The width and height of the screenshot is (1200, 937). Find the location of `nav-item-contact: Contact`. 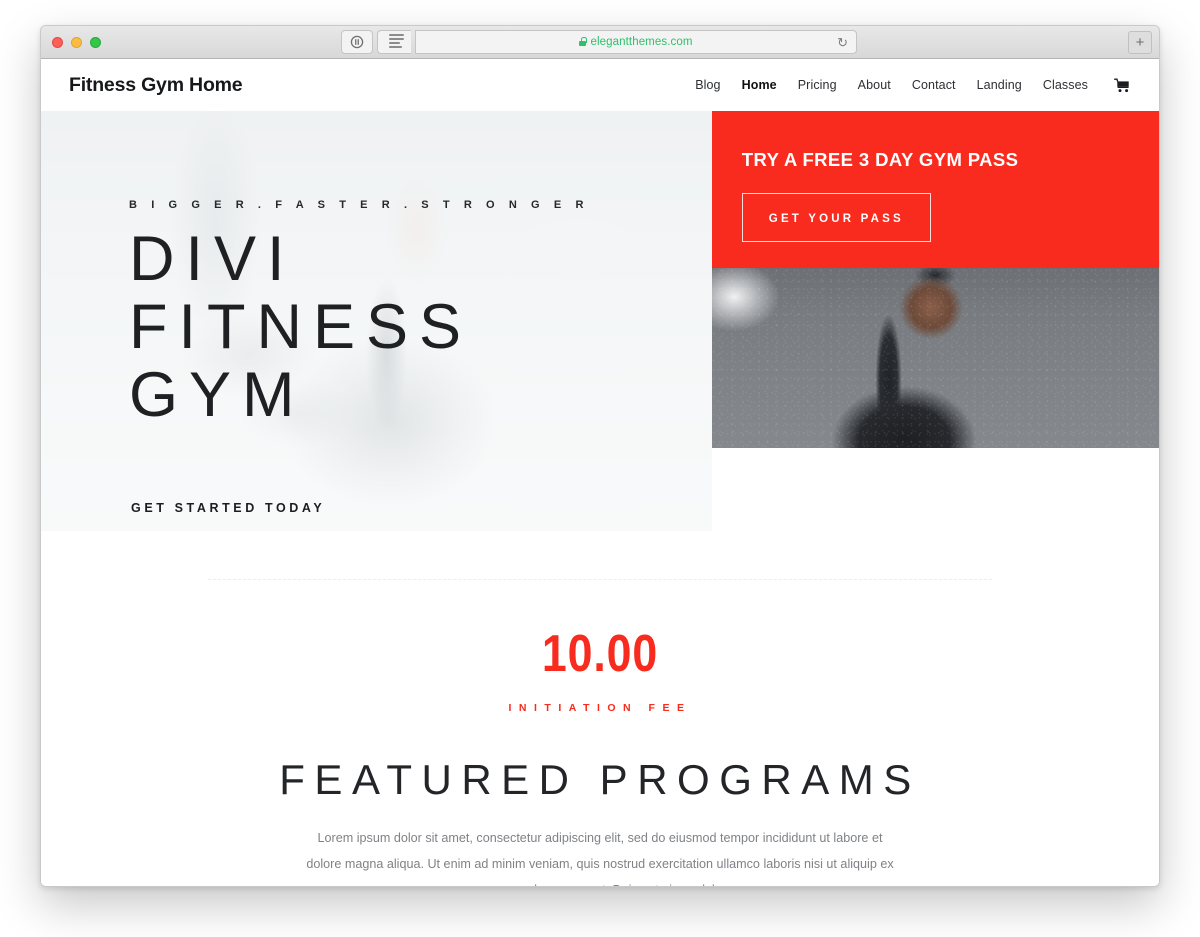

nav-item-contact: Contact is located at coordinates (934, 85).